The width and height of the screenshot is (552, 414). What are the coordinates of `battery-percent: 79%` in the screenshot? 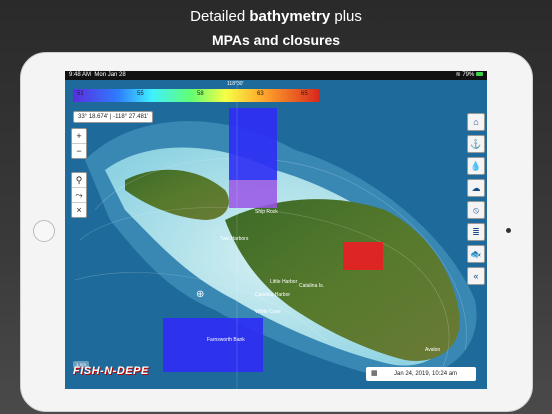 It's located at (468, 75).